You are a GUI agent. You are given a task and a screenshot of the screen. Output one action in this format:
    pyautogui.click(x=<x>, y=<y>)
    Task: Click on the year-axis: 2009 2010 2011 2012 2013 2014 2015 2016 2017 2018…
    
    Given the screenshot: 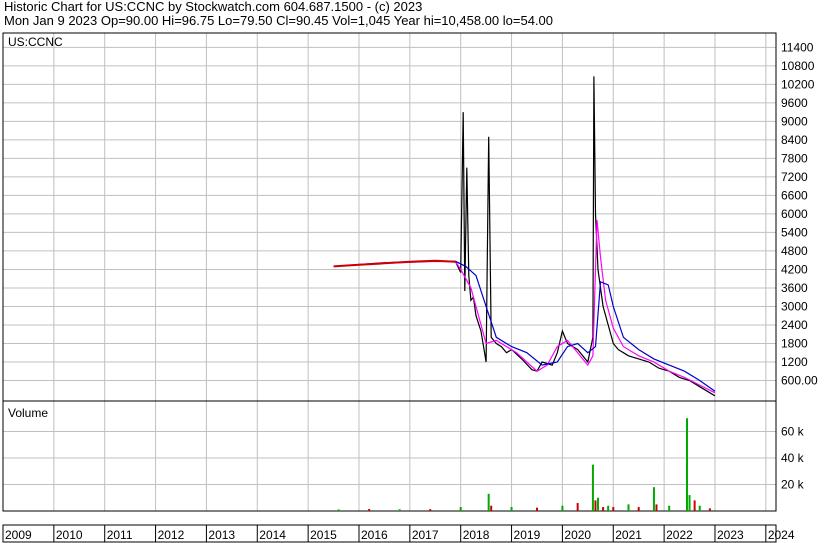 What is the action you would take?
    pyautogui.click(x=398, y=533)
    